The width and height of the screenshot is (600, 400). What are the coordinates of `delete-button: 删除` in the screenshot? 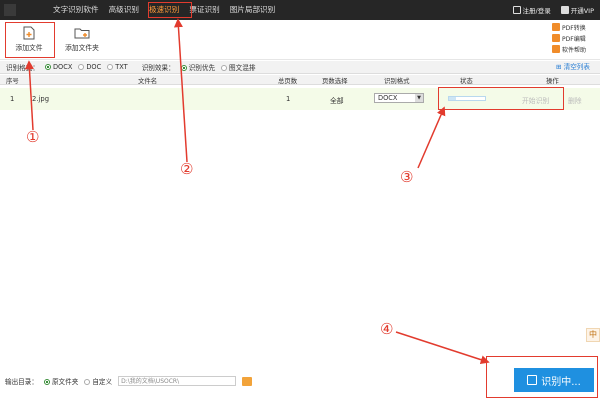 It's located at (575, 100).